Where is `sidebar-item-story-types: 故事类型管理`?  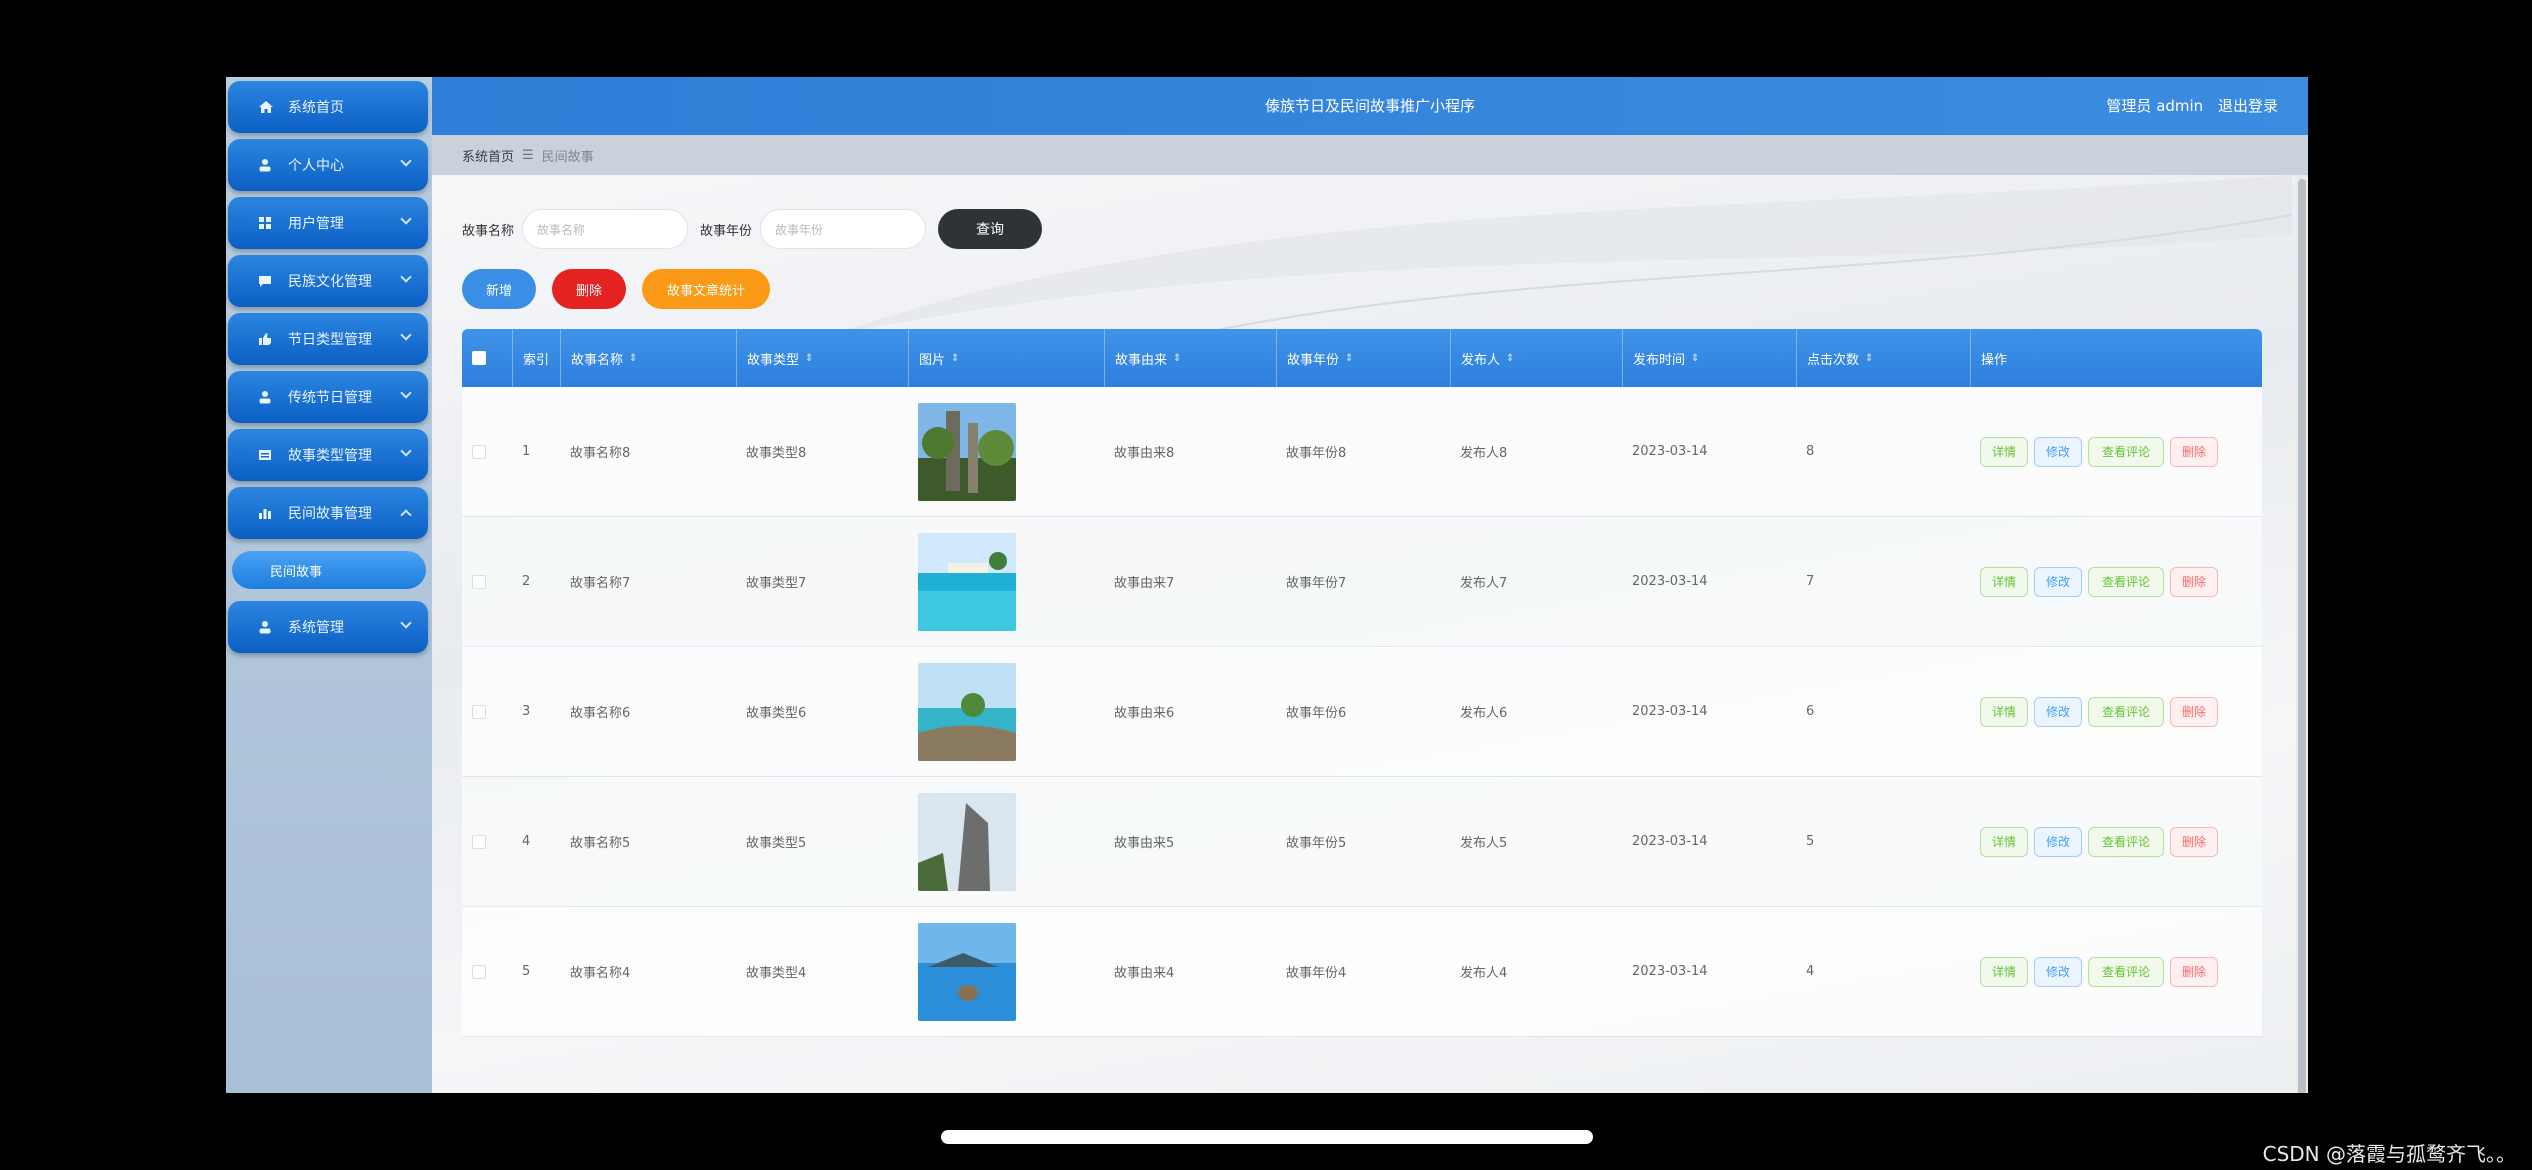
sidebar-item-story-types: 故事类型管理 is located at coordinates (328, 455).